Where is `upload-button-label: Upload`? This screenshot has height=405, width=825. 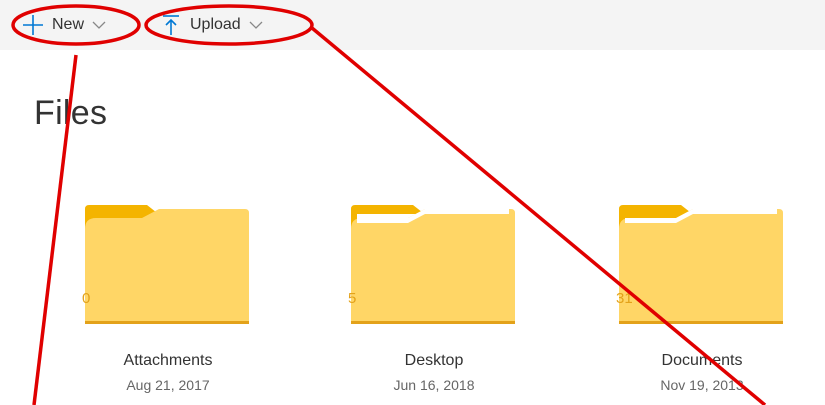 upload-button-label: Upload is located at coordinates (215, 24).